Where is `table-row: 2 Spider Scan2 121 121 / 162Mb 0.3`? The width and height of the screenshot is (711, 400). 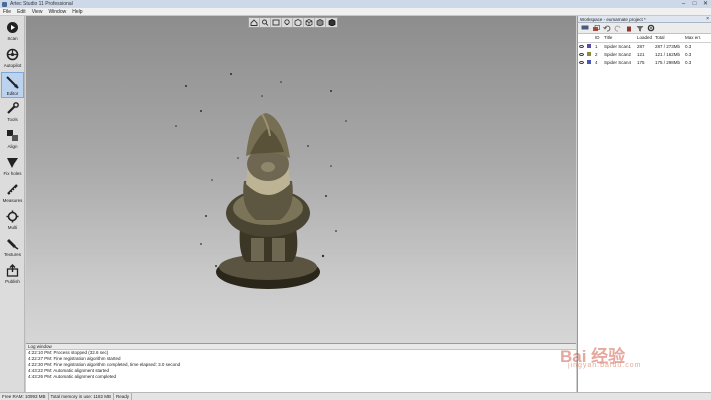
table-row: 2 Spider Scan2 121 121 / 162Mb 0.3 is located at coordinates (644, 54).